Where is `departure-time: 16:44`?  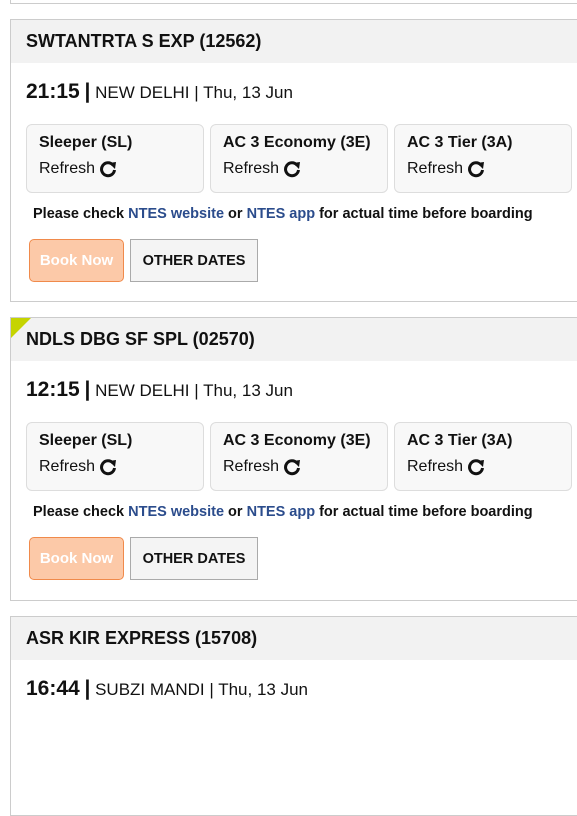
departure-time: 16:44 is located at coordinates (53, 688).